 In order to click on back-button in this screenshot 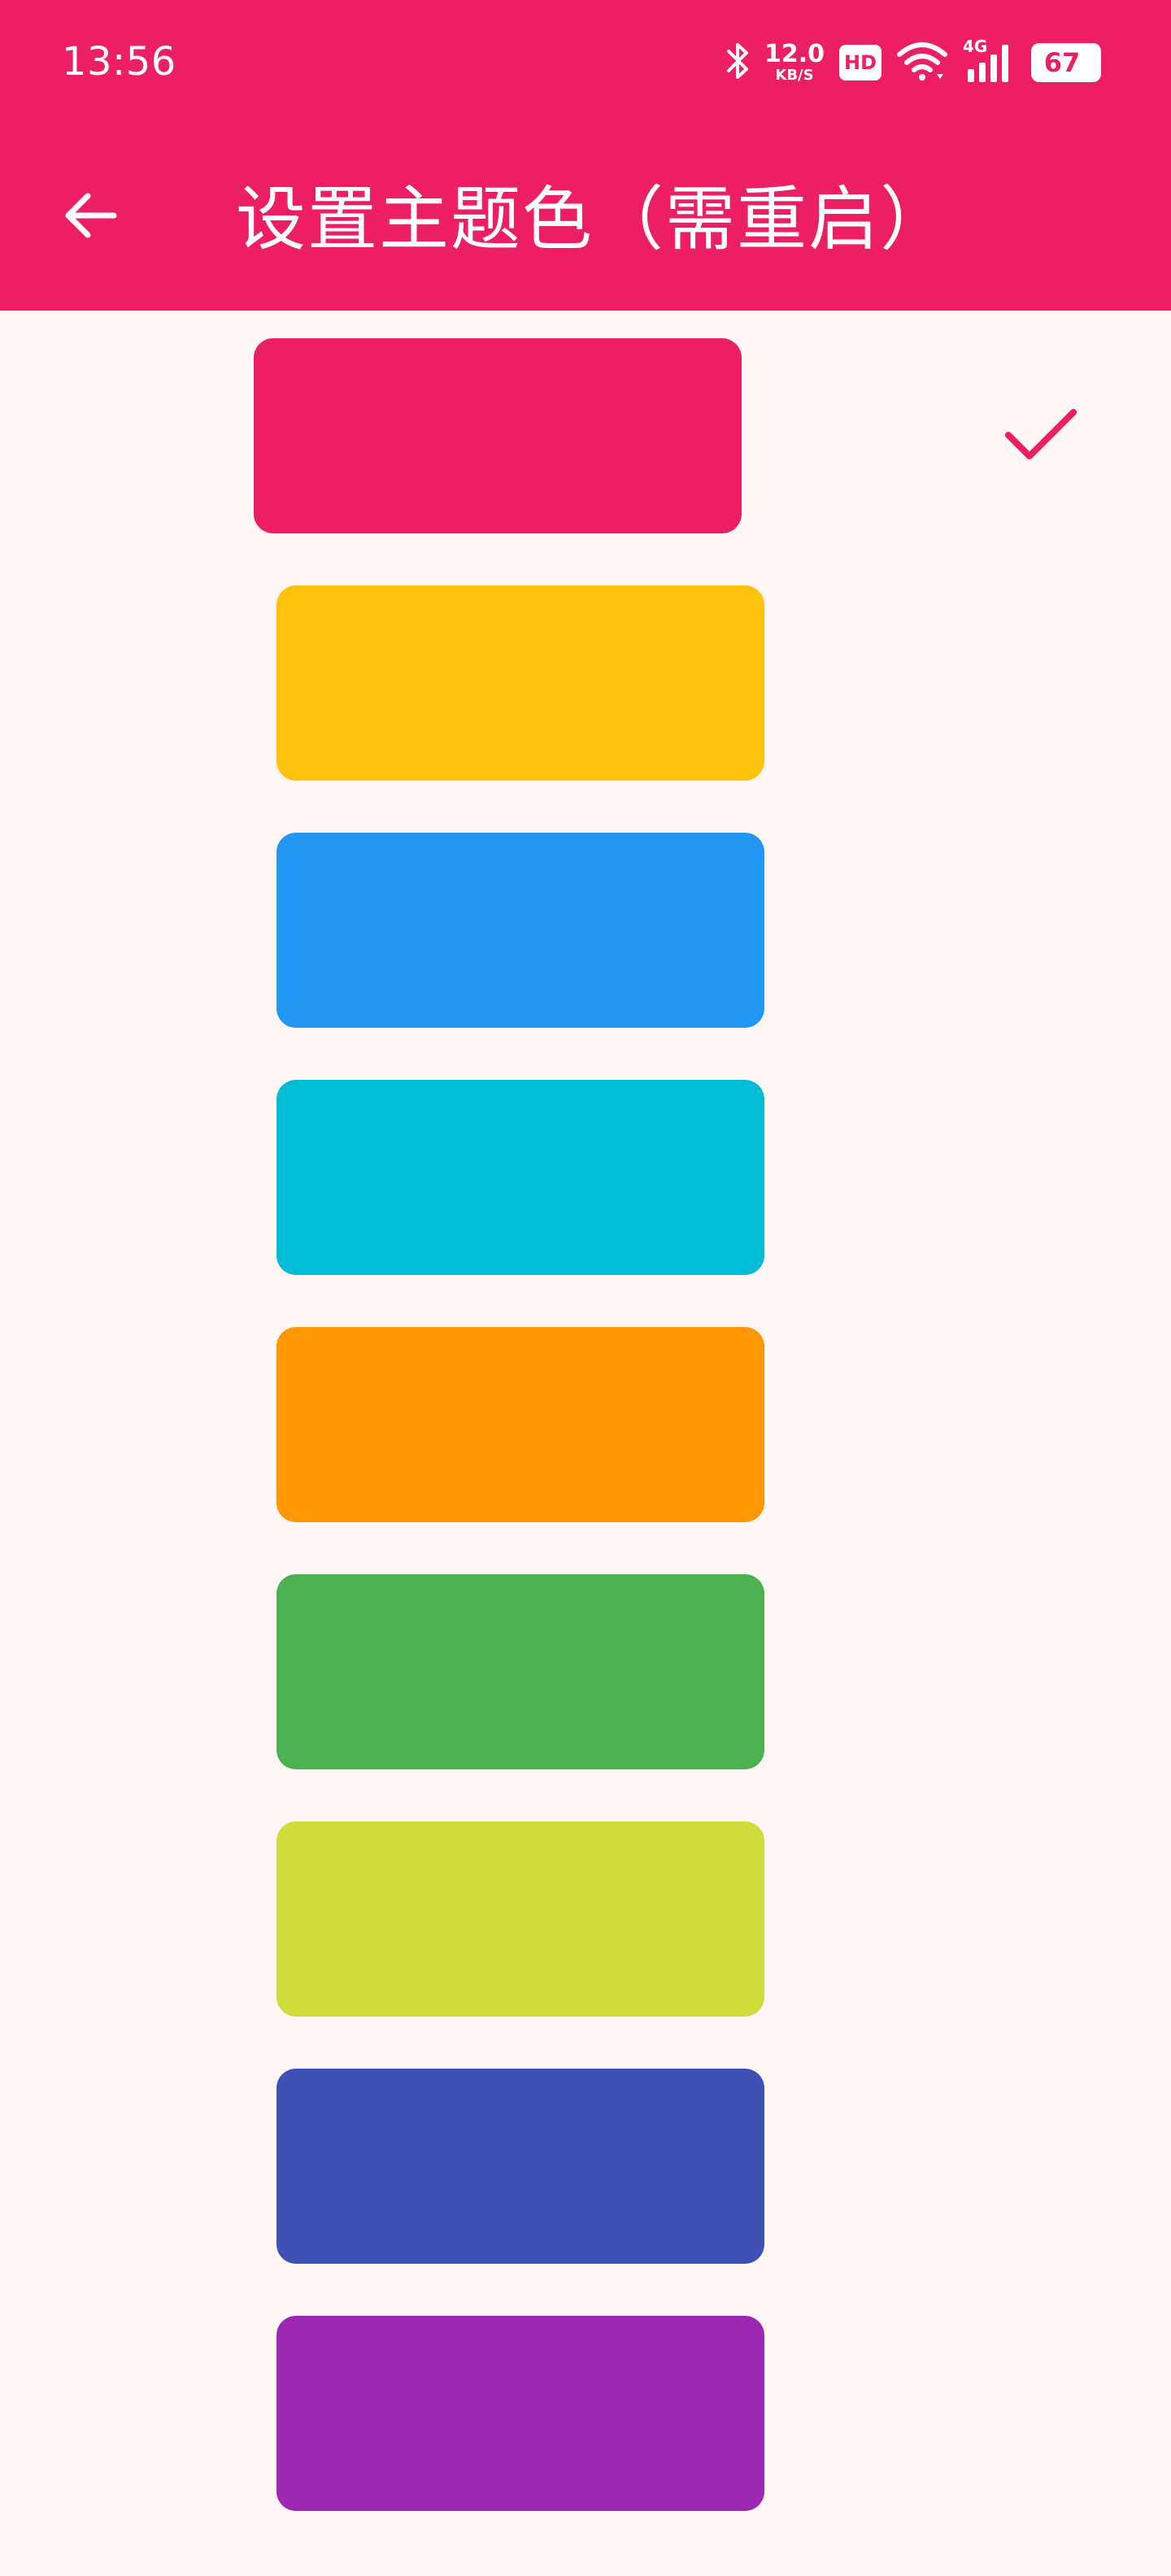, I will do `click(91, 217)`.